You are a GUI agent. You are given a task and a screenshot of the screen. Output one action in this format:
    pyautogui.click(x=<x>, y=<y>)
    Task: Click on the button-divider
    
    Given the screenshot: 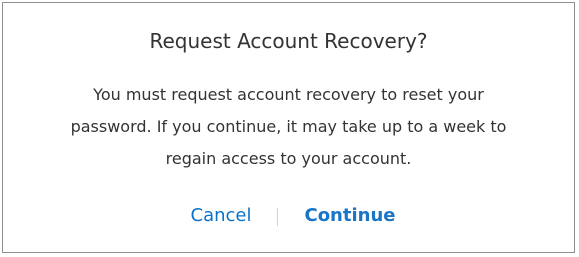 What is the action you would take?
    pyautogui.click(x=277, y=217)
    